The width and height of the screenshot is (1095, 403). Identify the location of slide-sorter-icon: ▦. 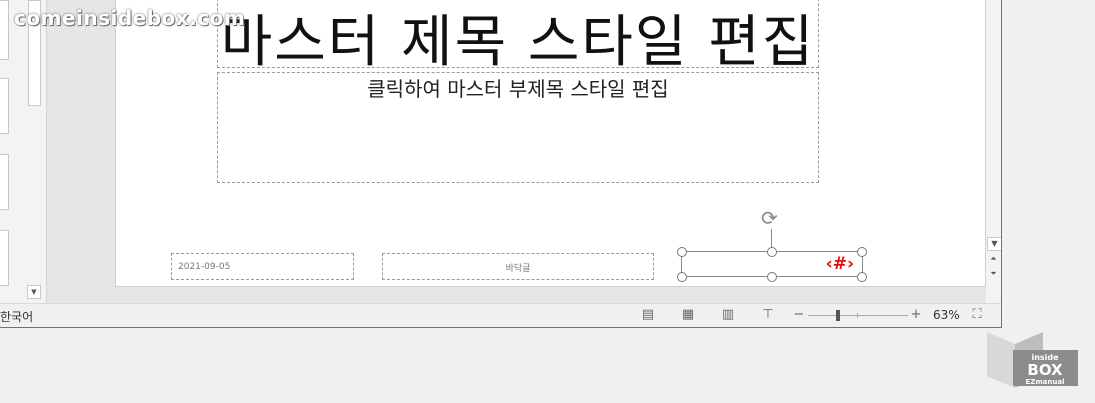
(688, 315).